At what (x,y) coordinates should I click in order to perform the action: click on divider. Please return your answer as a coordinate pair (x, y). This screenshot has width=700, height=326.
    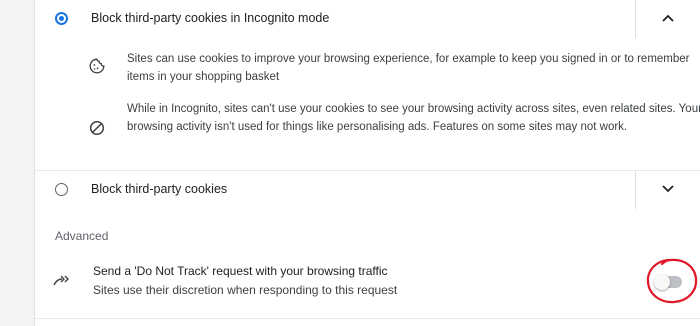
    Looking at the image, I should click on (367, 318).